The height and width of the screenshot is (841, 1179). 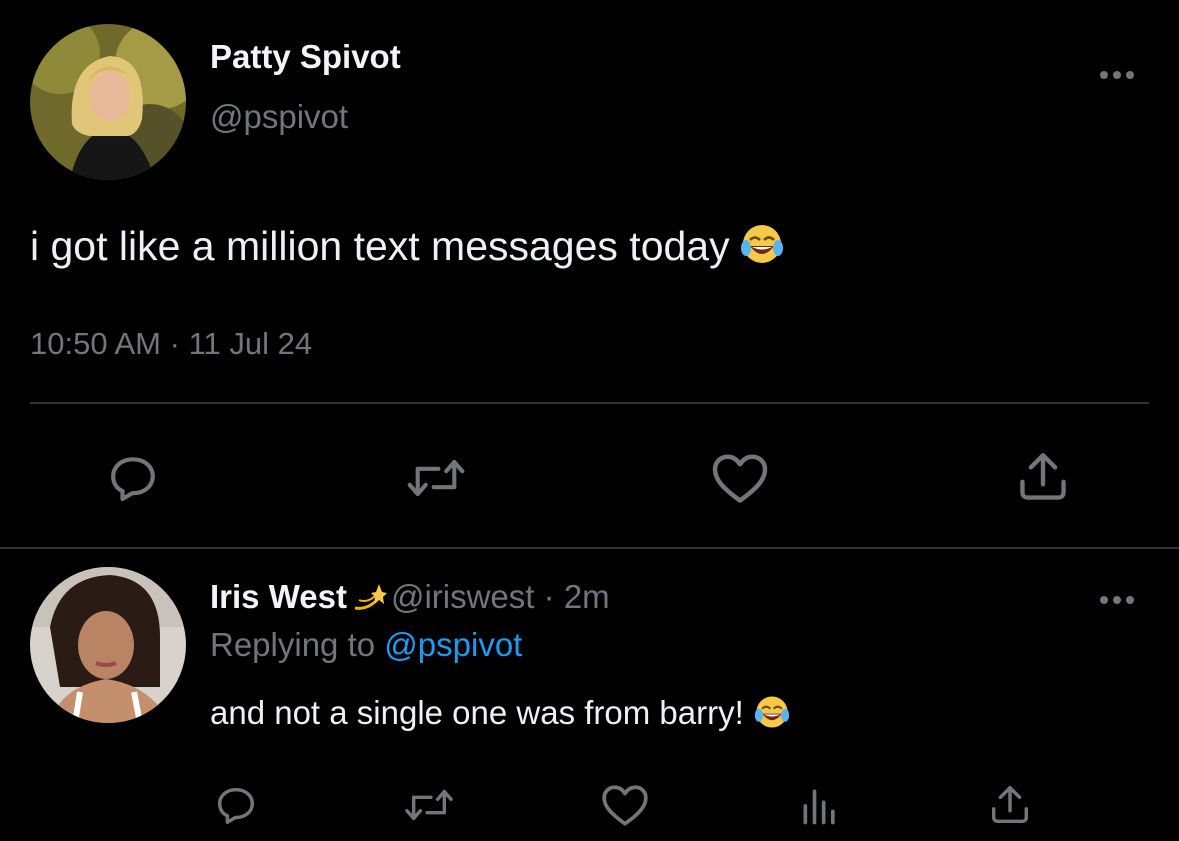 I want to click on author-display-name: Patty Spivot, so click(x=305, y=57).